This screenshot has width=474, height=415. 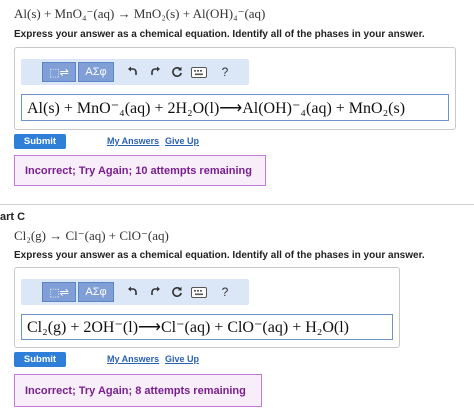 What do you see at coordinates (182, 141) in the screenshot?
I see `part-b-give-up-link: Give Up` at bounding box center [182, 141].